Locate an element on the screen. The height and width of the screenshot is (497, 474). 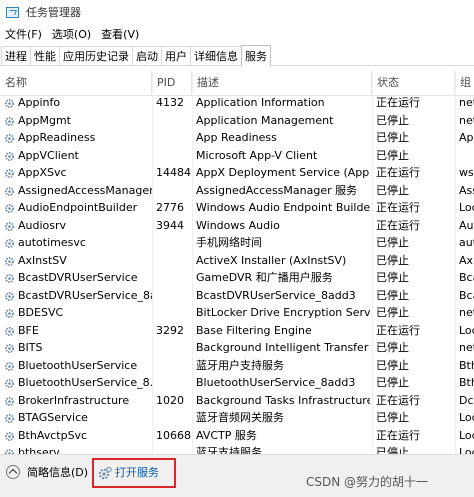
table-row: BthAvctpSvc 10668 AVCTP 服务 正在运行 Loc is located at coordinates (237, 436).